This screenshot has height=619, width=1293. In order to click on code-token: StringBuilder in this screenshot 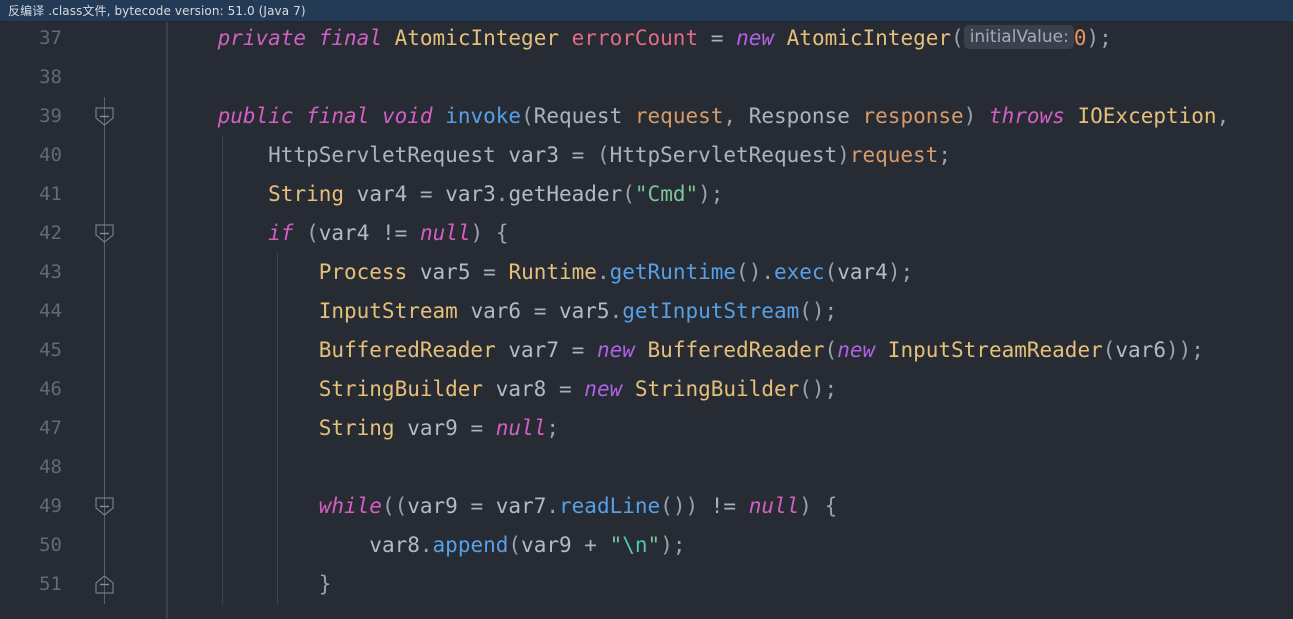, I will do `click(401, 389)`.